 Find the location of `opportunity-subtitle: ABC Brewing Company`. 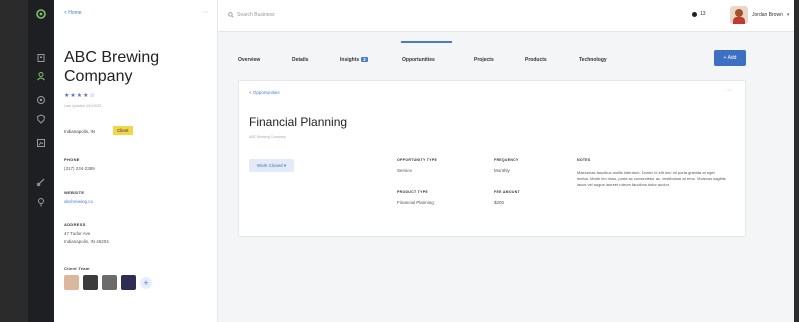

opportunity-subtitle: ABC Brewing Company is located at coordinates (267, 137).